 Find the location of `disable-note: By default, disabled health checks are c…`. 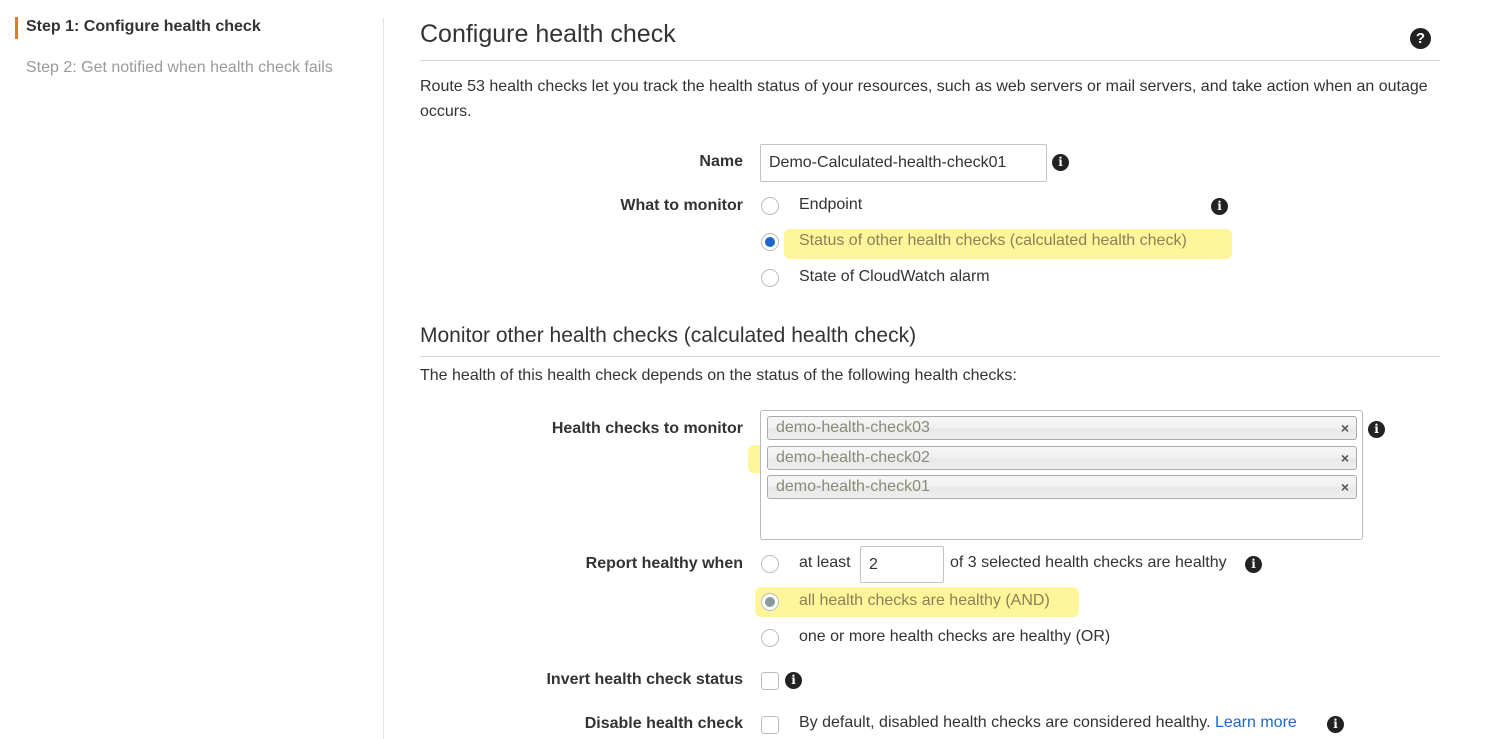

disable-note: By default, disabled health checks are c… is located at coordinates (1048, 723).